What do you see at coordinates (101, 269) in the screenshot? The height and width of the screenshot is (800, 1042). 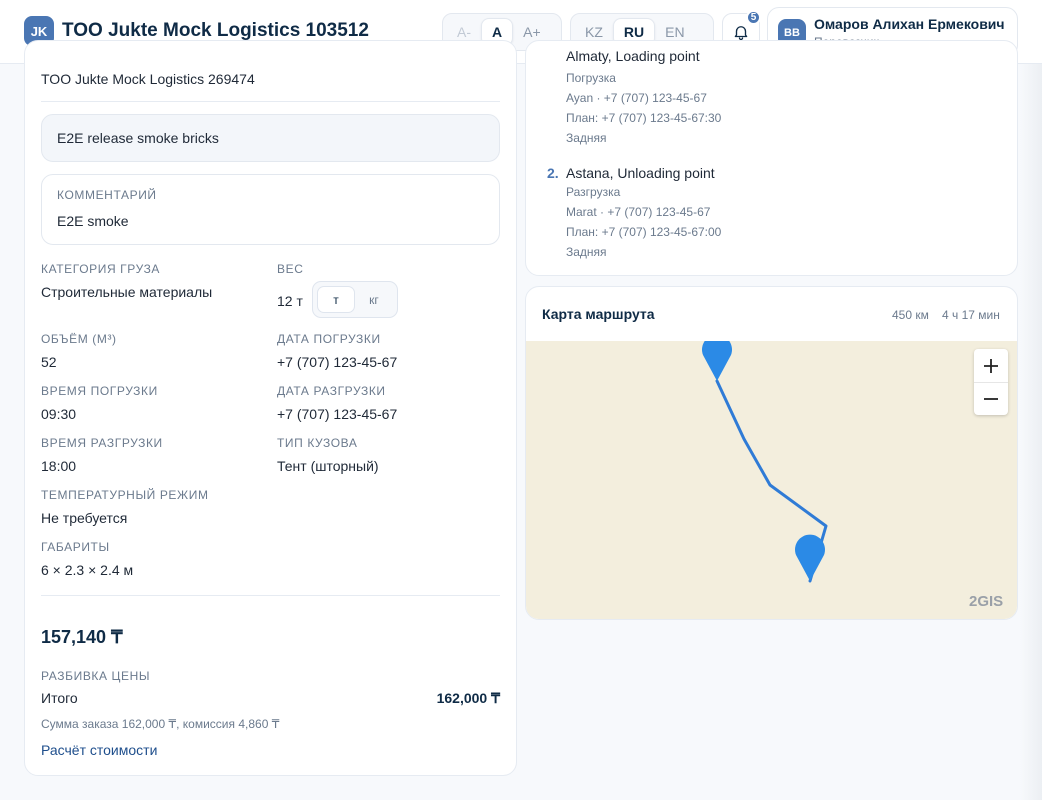 I see `cargo-category-label: Категория груза` at bounding box center [101, 269].